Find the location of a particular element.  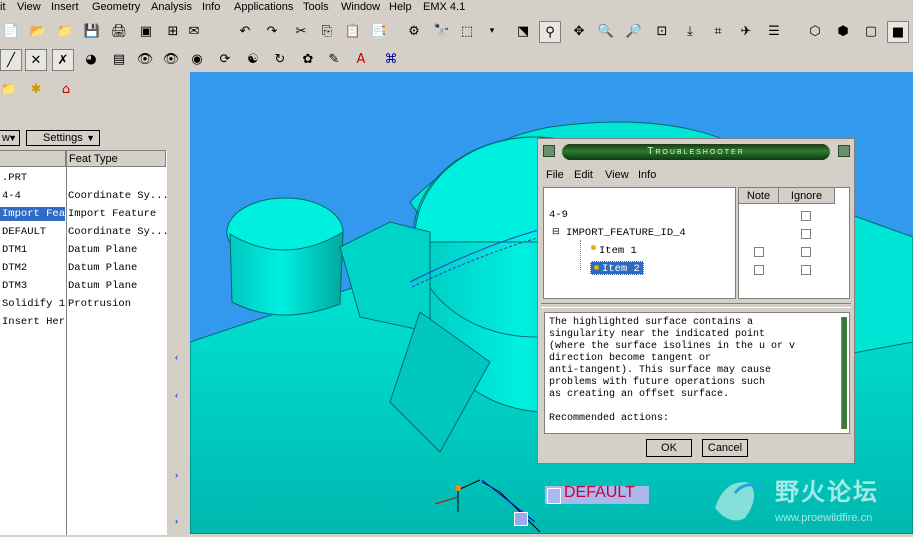

menu-emx: EMX 4.1 is located at coordinates (444, 7).